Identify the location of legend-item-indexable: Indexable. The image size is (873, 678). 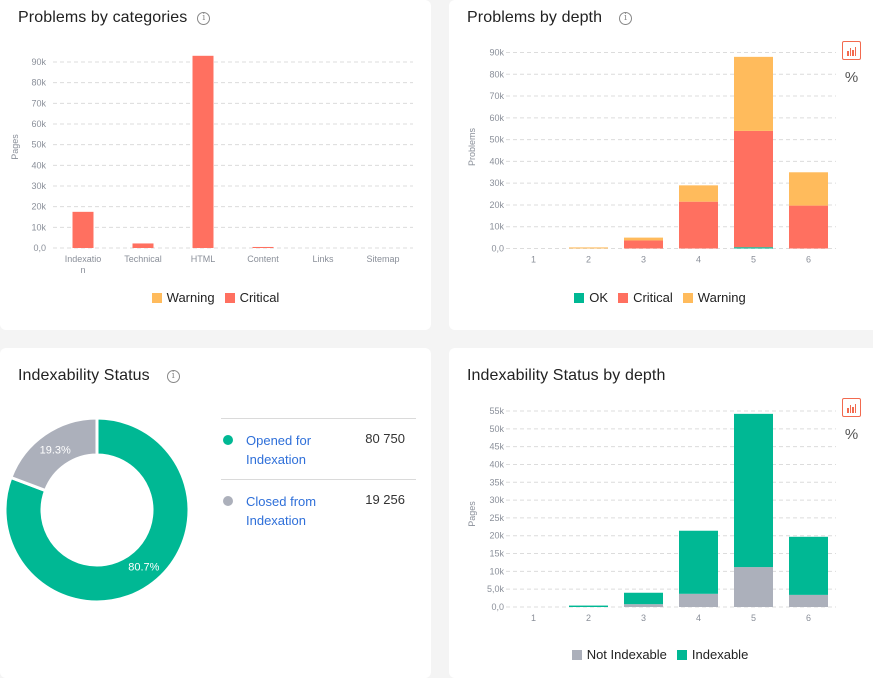
(712, 654).